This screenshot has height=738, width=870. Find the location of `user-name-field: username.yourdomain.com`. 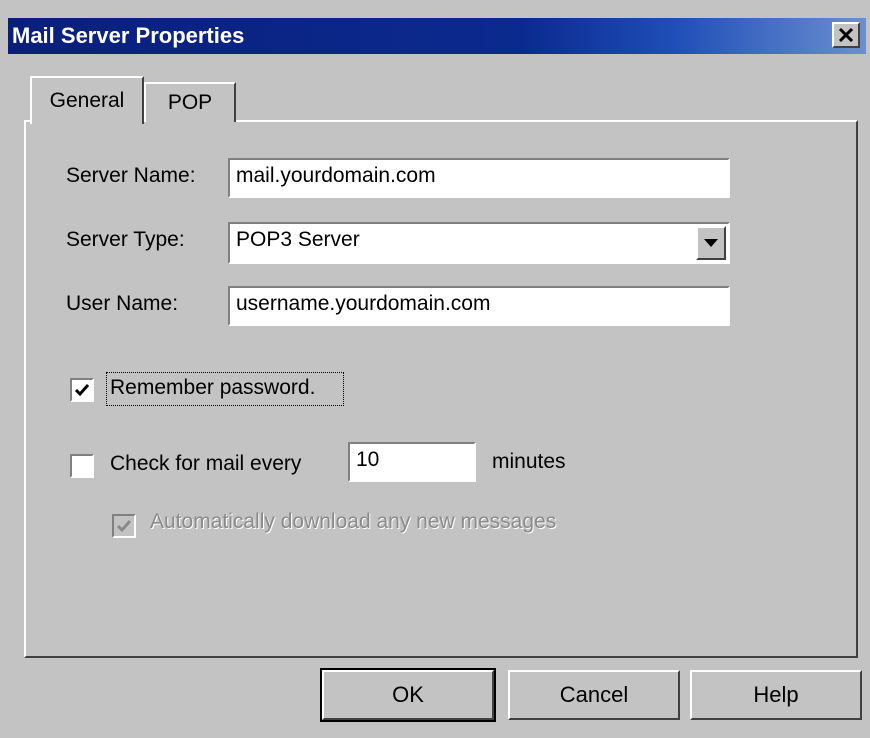

user-name-field: username.yourdomain.com is located at coordinates (479, 306).